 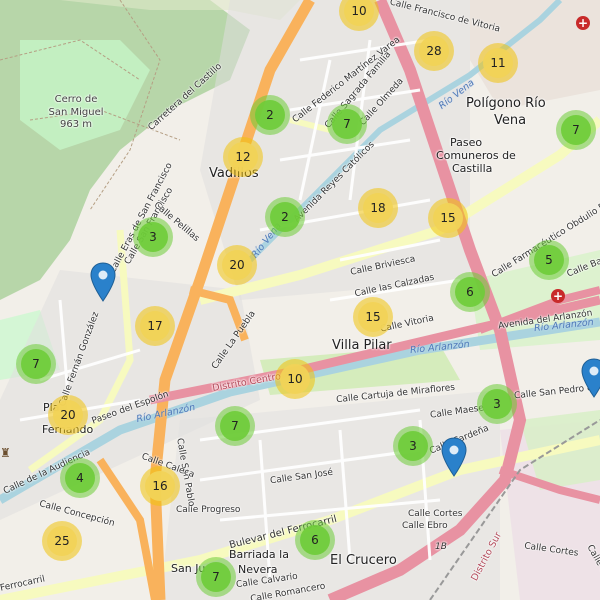 What do you see at coordinates (510, 120) in the screenshot?
I see `place-label: Vena` at bounding box center [510, 120].